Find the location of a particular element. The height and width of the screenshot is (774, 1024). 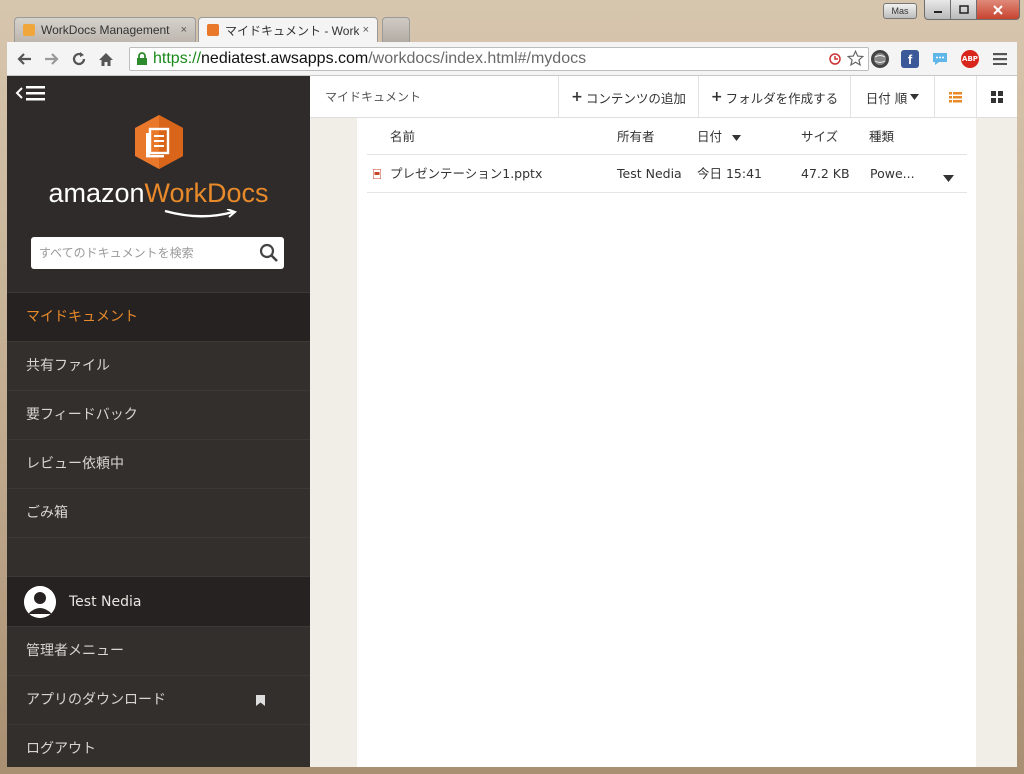

forward-button is located at coordinates (52, 59).